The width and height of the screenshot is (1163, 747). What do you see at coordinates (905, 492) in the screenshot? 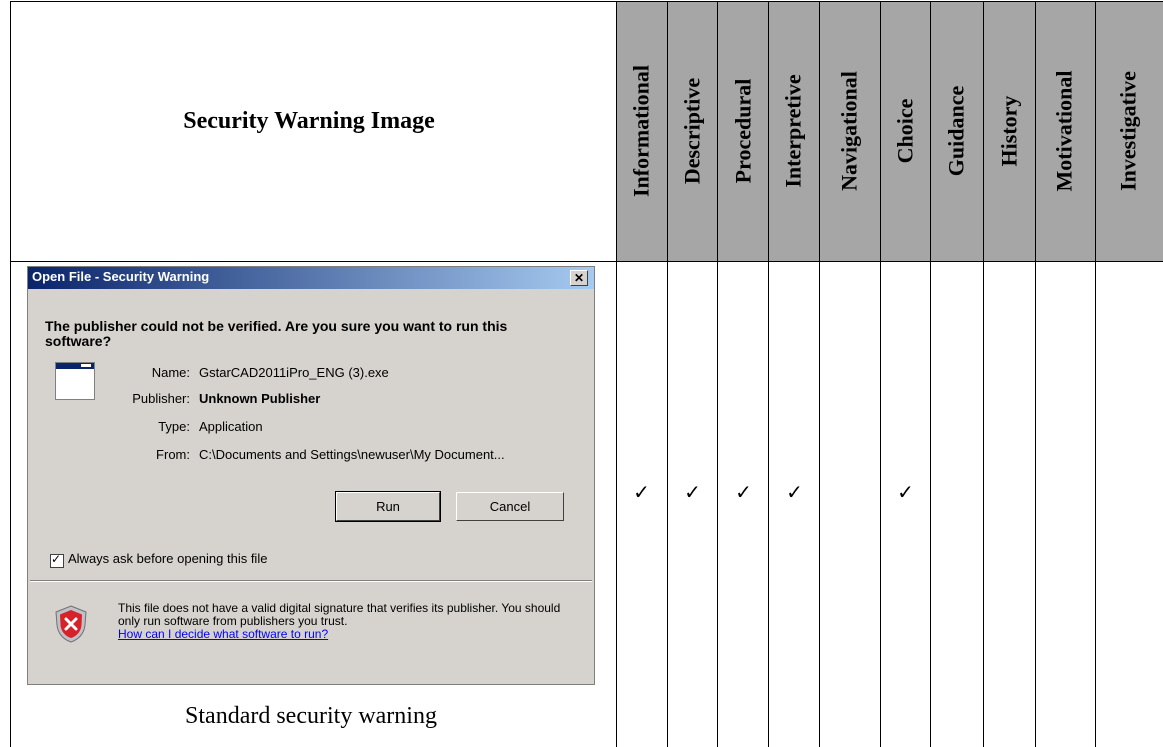
I see `check-choice: ✓` at bounding box center [905, 492].